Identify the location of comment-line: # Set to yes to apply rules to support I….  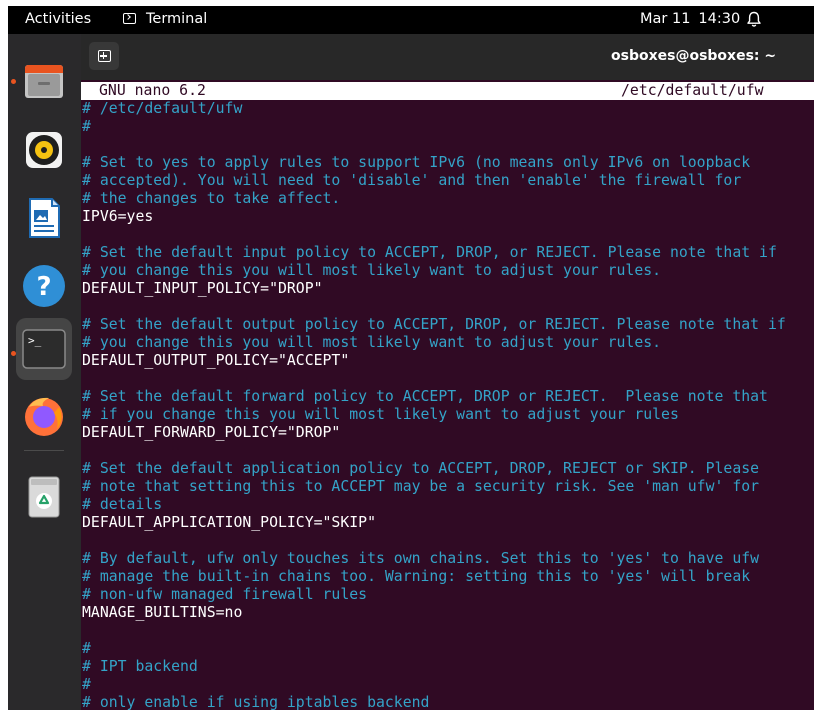
(416, 162).